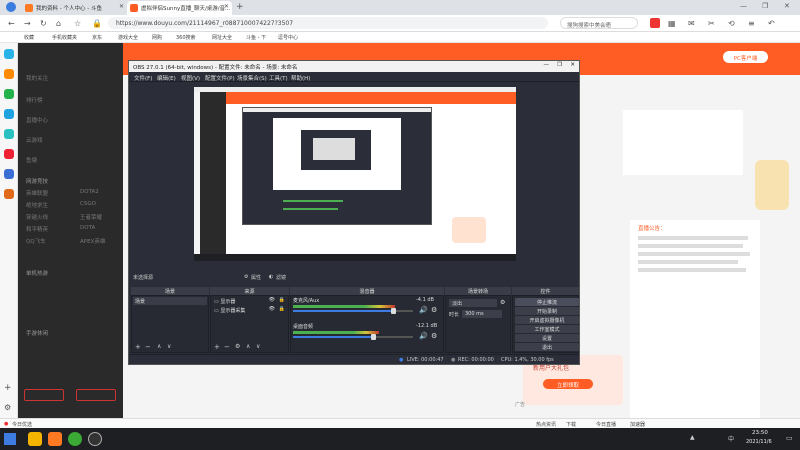 This screenshot has height=450, width=800. What do you see at coordinates (256, 37) in the screenshot?
I see `bookmark-item: 斗鱼 - 下` at bounding box center [256, 37].